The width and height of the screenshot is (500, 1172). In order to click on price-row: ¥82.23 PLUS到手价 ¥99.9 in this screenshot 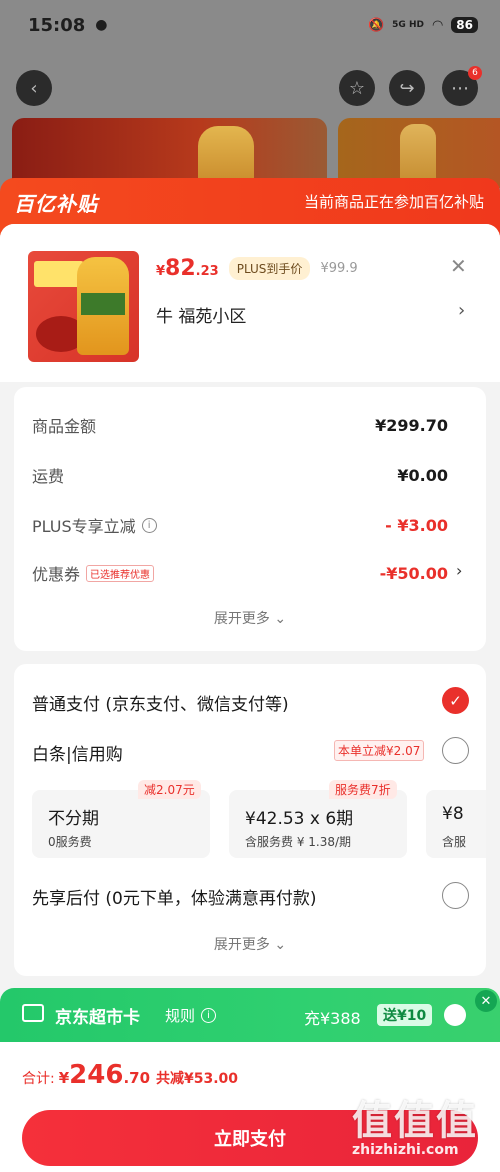, I will do `click(257, 268)`.